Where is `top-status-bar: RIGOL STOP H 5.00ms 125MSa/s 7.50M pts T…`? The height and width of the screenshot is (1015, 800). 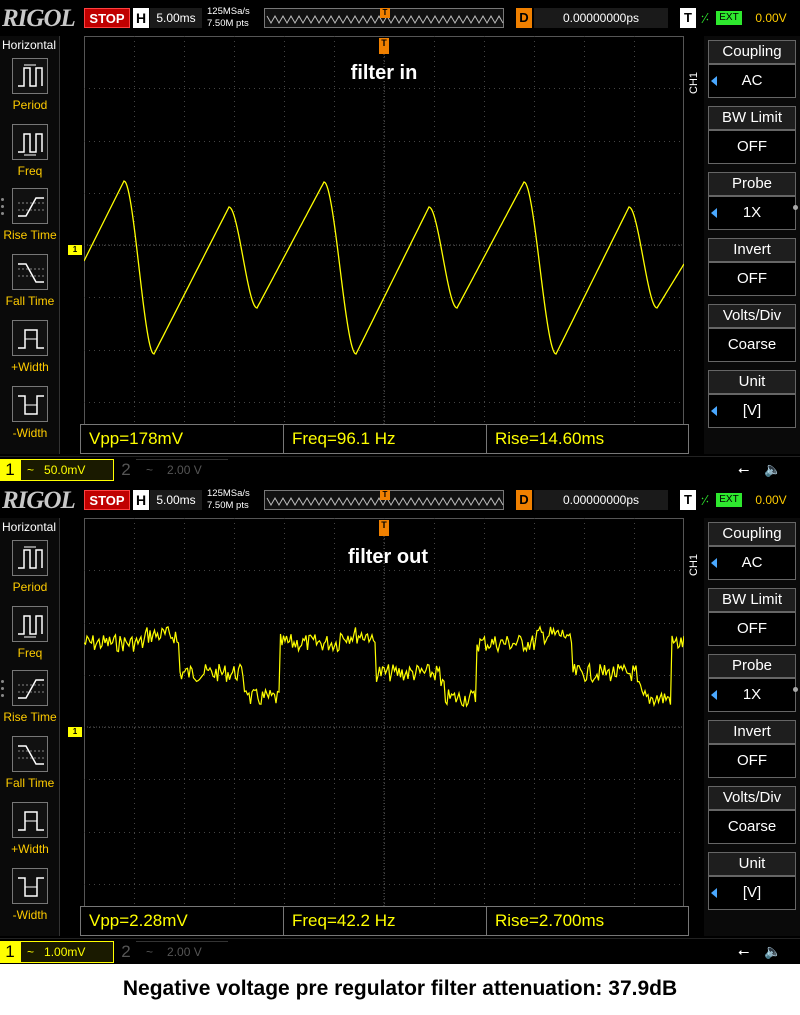 top-status-bar: RIGOL STOP H 5.00ms 125MSa/s 7.50M pts T… is located at coordinates (400, 500).